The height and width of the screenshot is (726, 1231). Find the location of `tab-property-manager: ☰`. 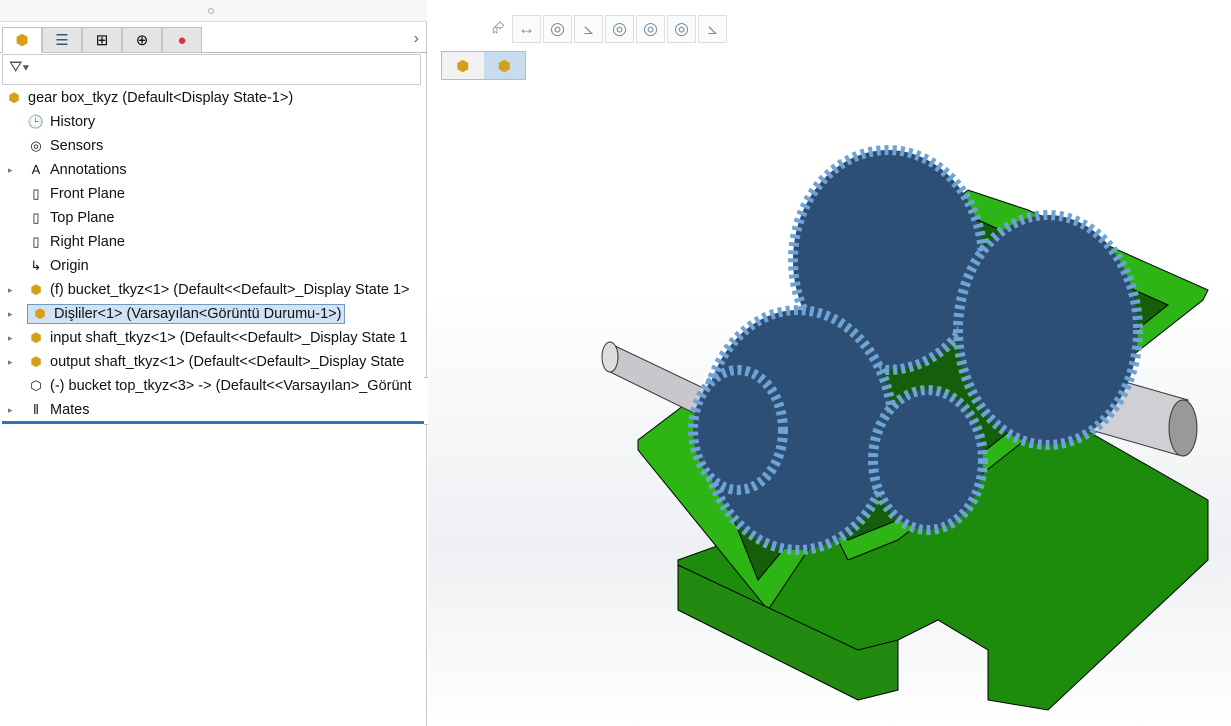

tab-property-manager: ☰ is located at coordinates (62, 40).